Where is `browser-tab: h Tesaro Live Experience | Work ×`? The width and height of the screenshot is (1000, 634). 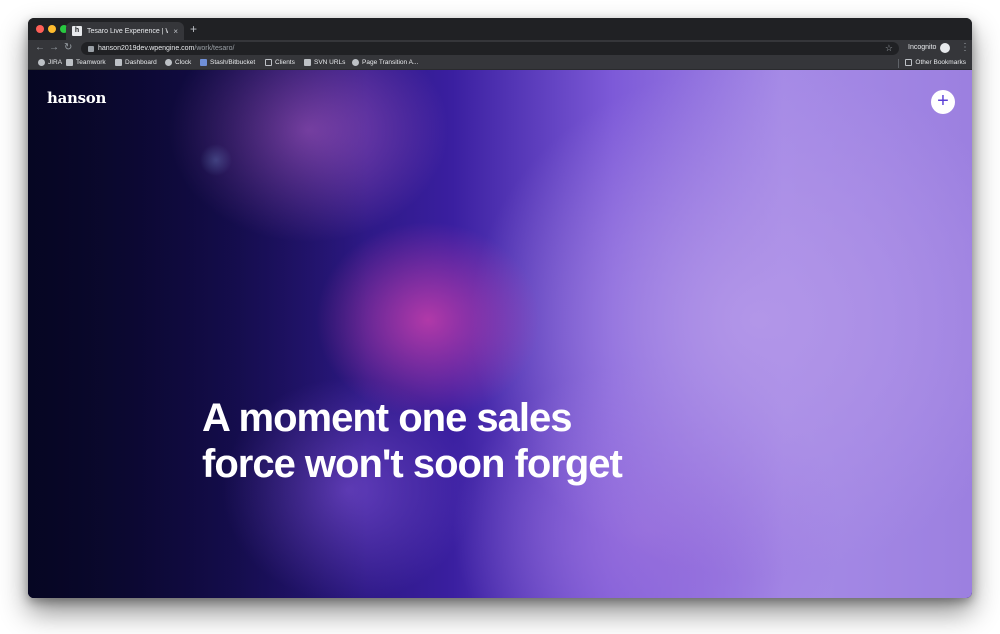 browser-tab: h Tesaro Live Experience | Work × is located at coordinates (125, 31).